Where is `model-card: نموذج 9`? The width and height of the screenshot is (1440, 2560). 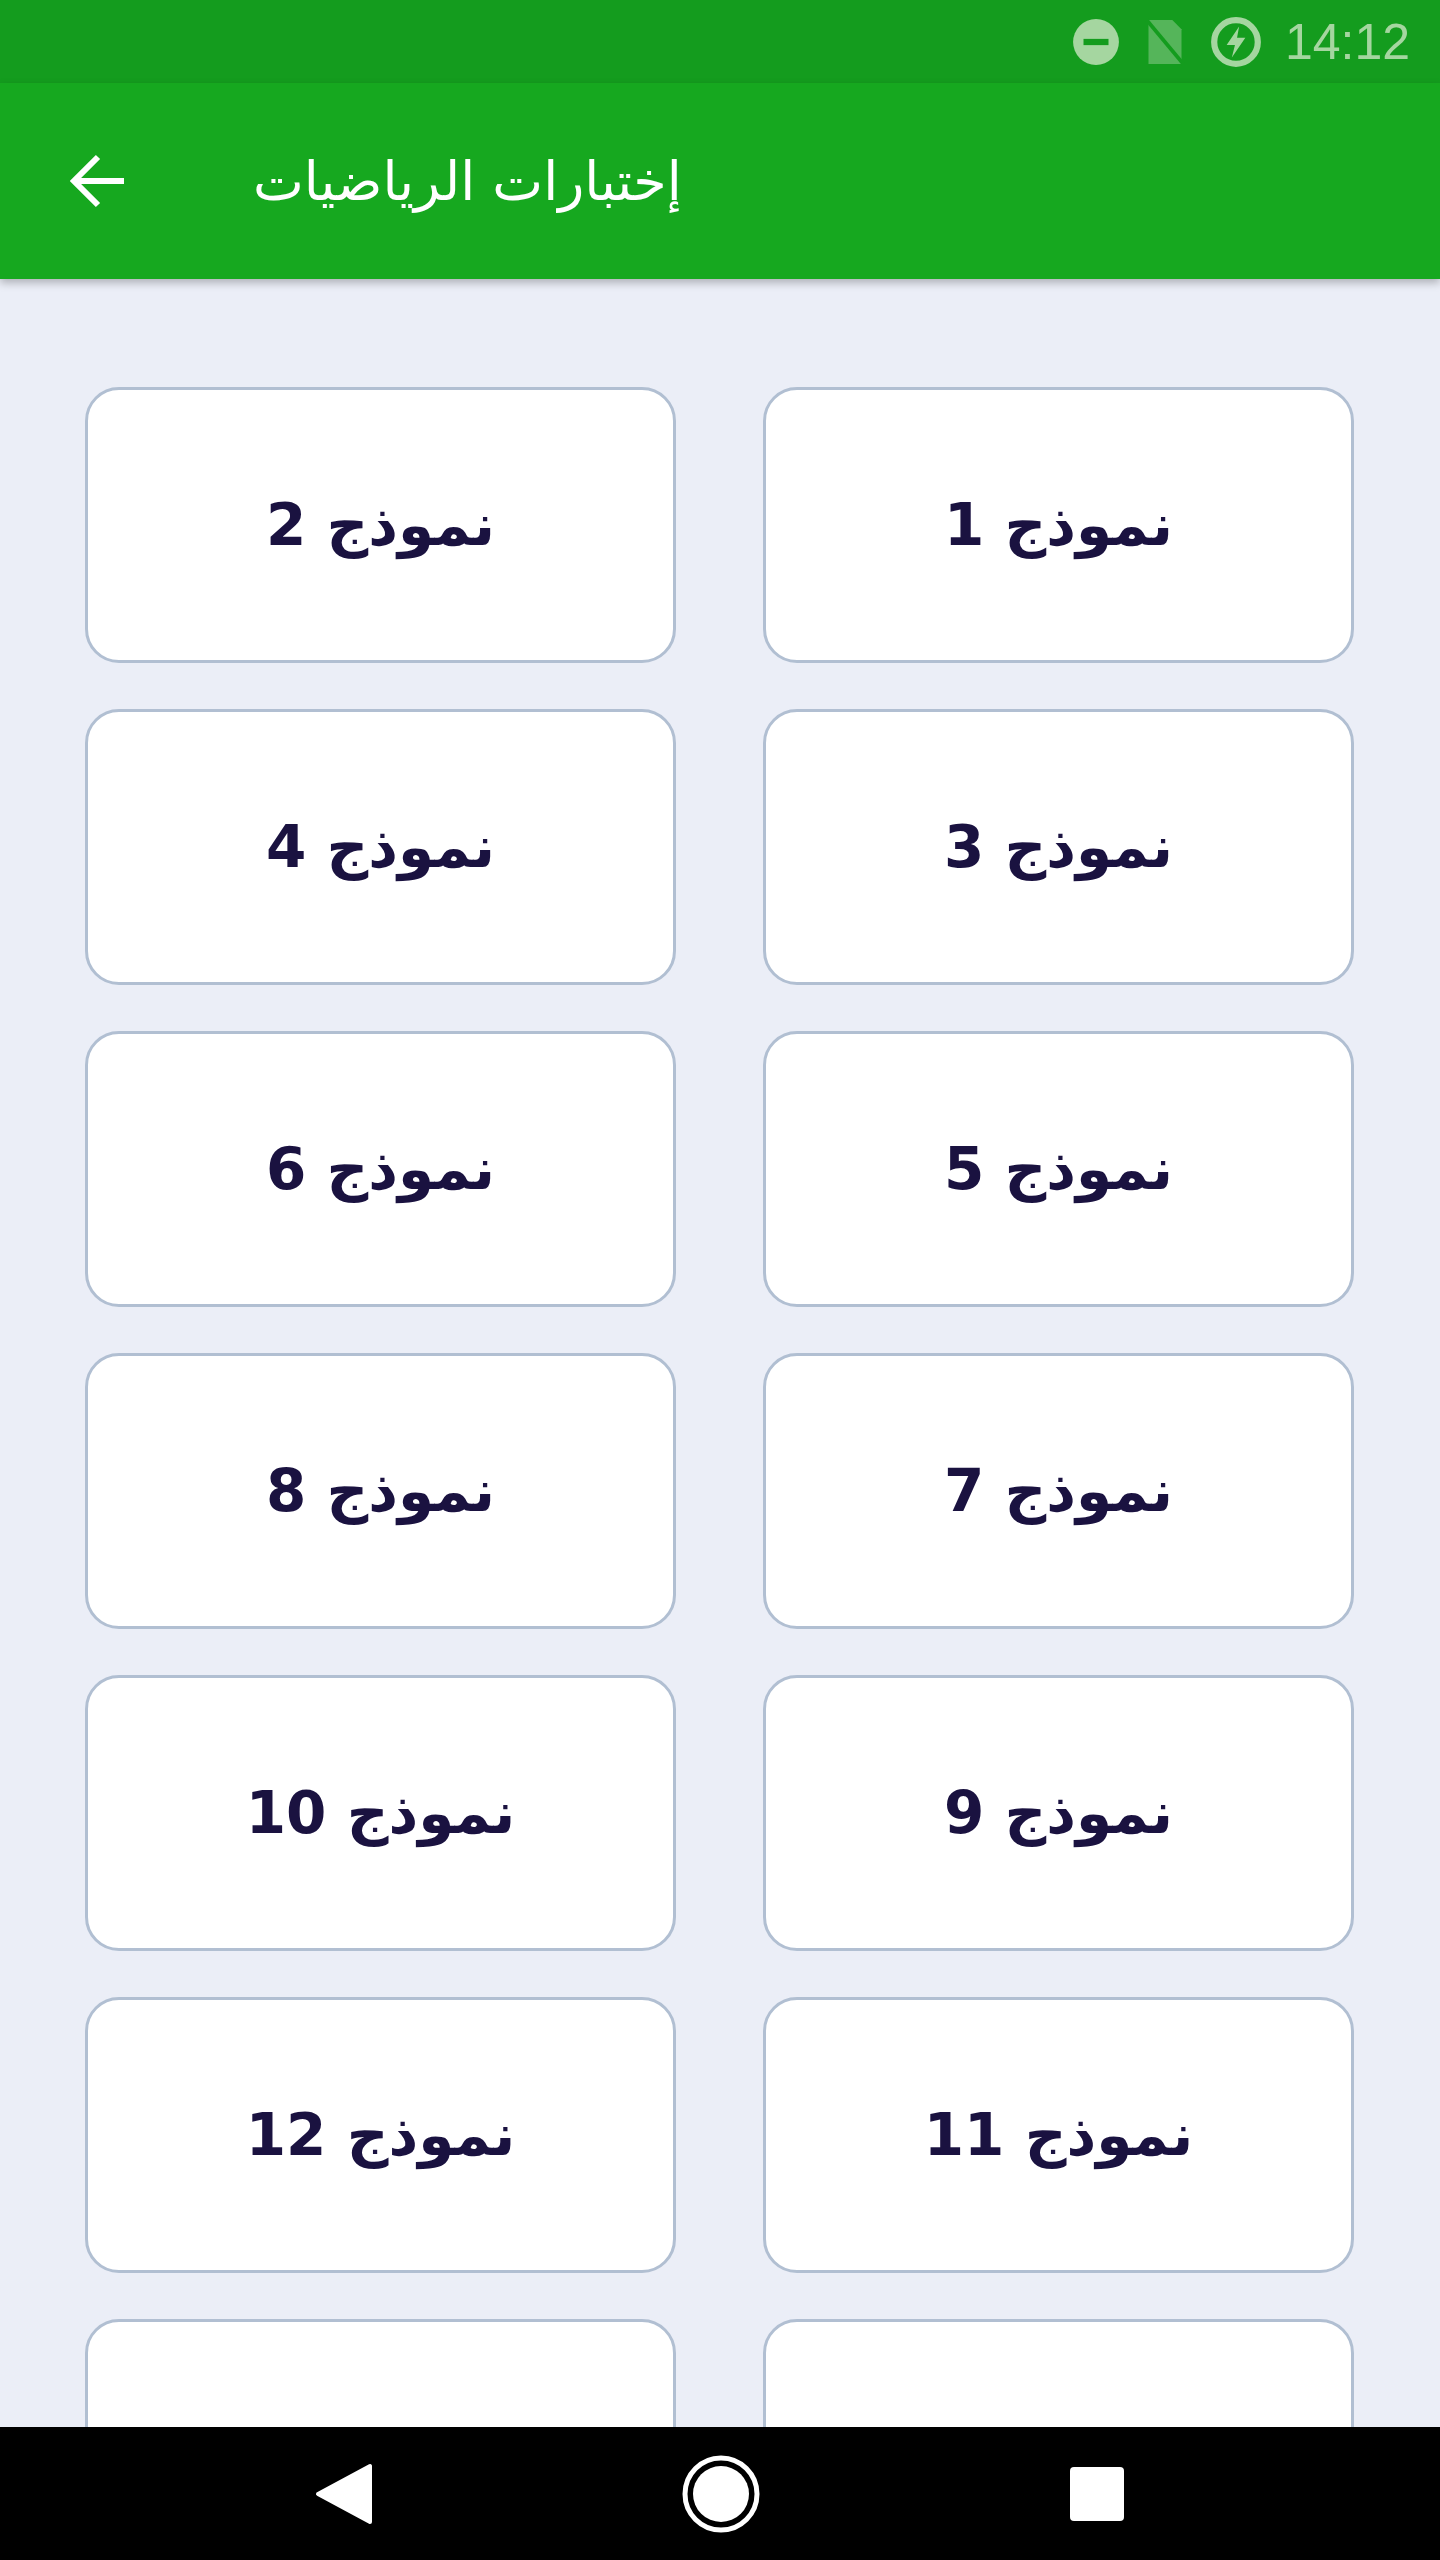 model-card: نموذج 9 is located at coordinates (1058, 1813).